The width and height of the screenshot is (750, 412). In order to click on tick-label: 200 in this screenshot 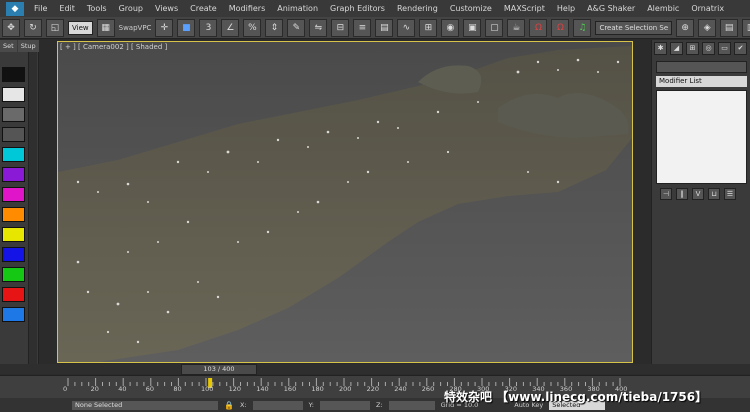, I will do `click(345, 389)`.